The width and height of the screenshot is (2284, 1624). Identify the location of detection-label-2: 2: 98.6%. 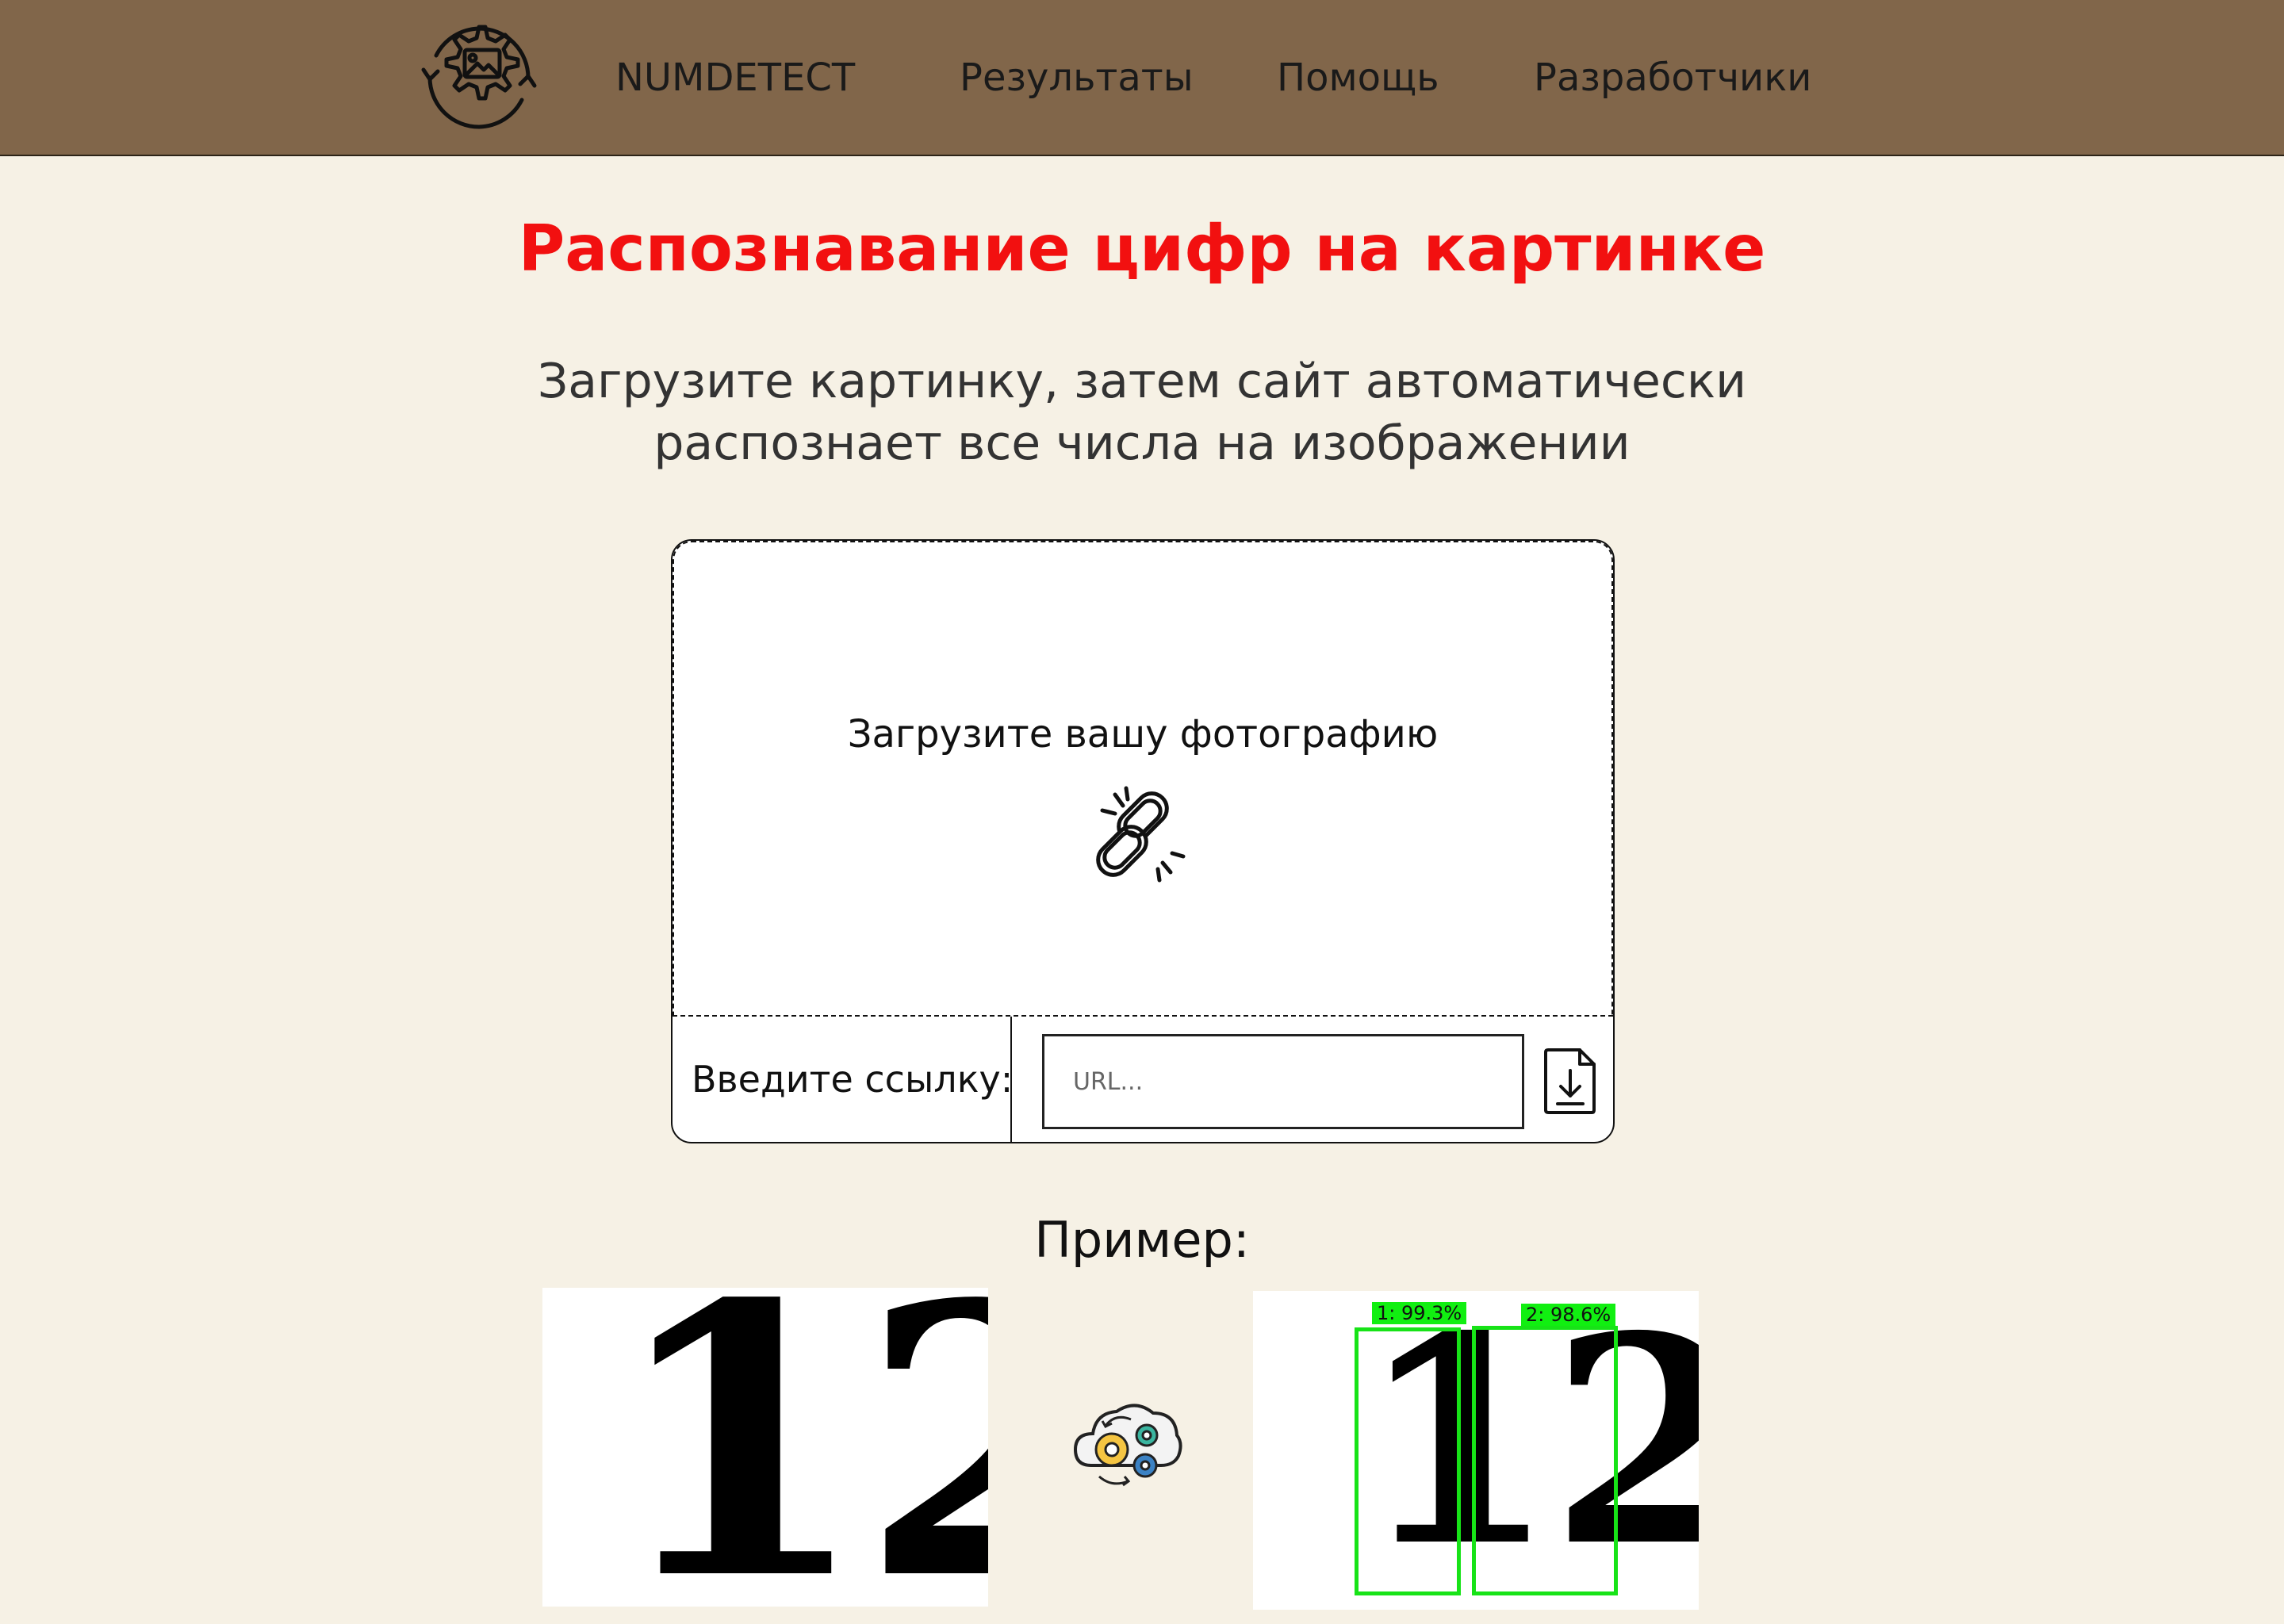
(1568, 1315).